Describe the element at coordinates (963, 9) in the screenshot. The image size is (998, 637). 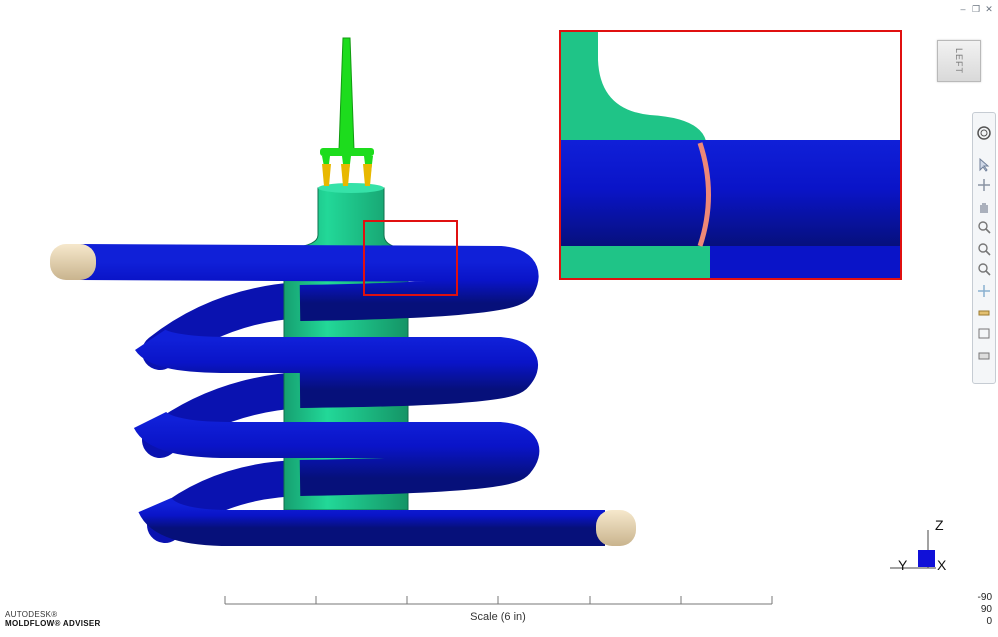
I see `minimize-icon: –` at that location.